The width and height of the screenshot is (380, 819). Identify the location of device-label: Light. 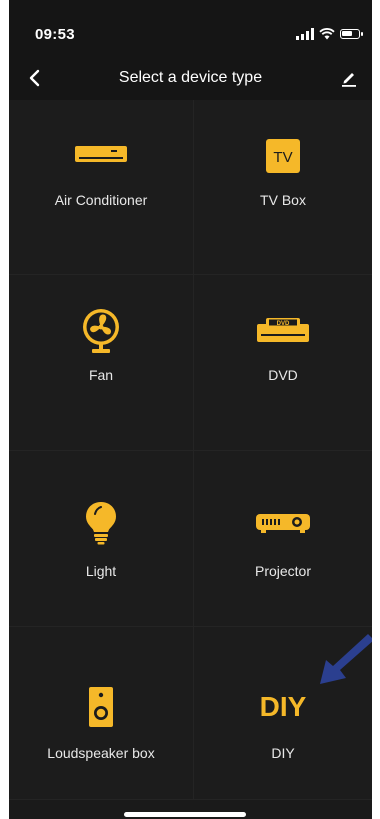
(101, 571).